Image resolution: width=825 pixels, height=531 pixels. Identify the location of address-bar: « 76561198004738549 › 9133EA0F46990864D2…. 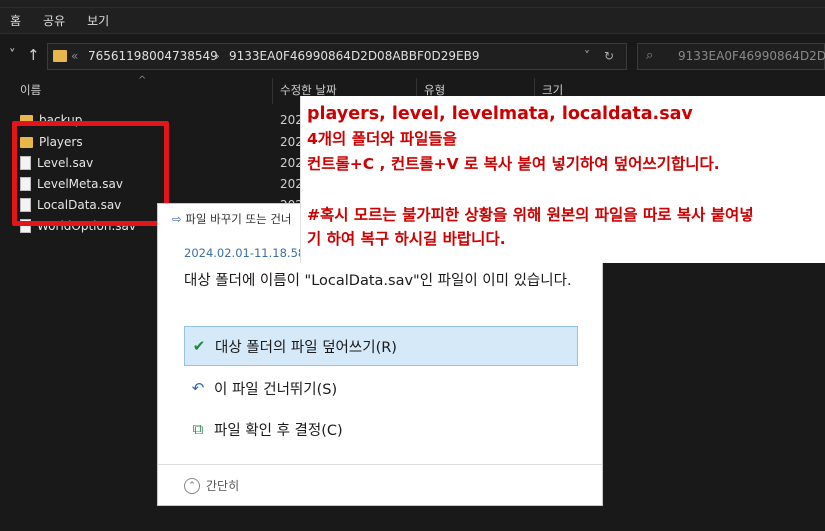
(337, 56).